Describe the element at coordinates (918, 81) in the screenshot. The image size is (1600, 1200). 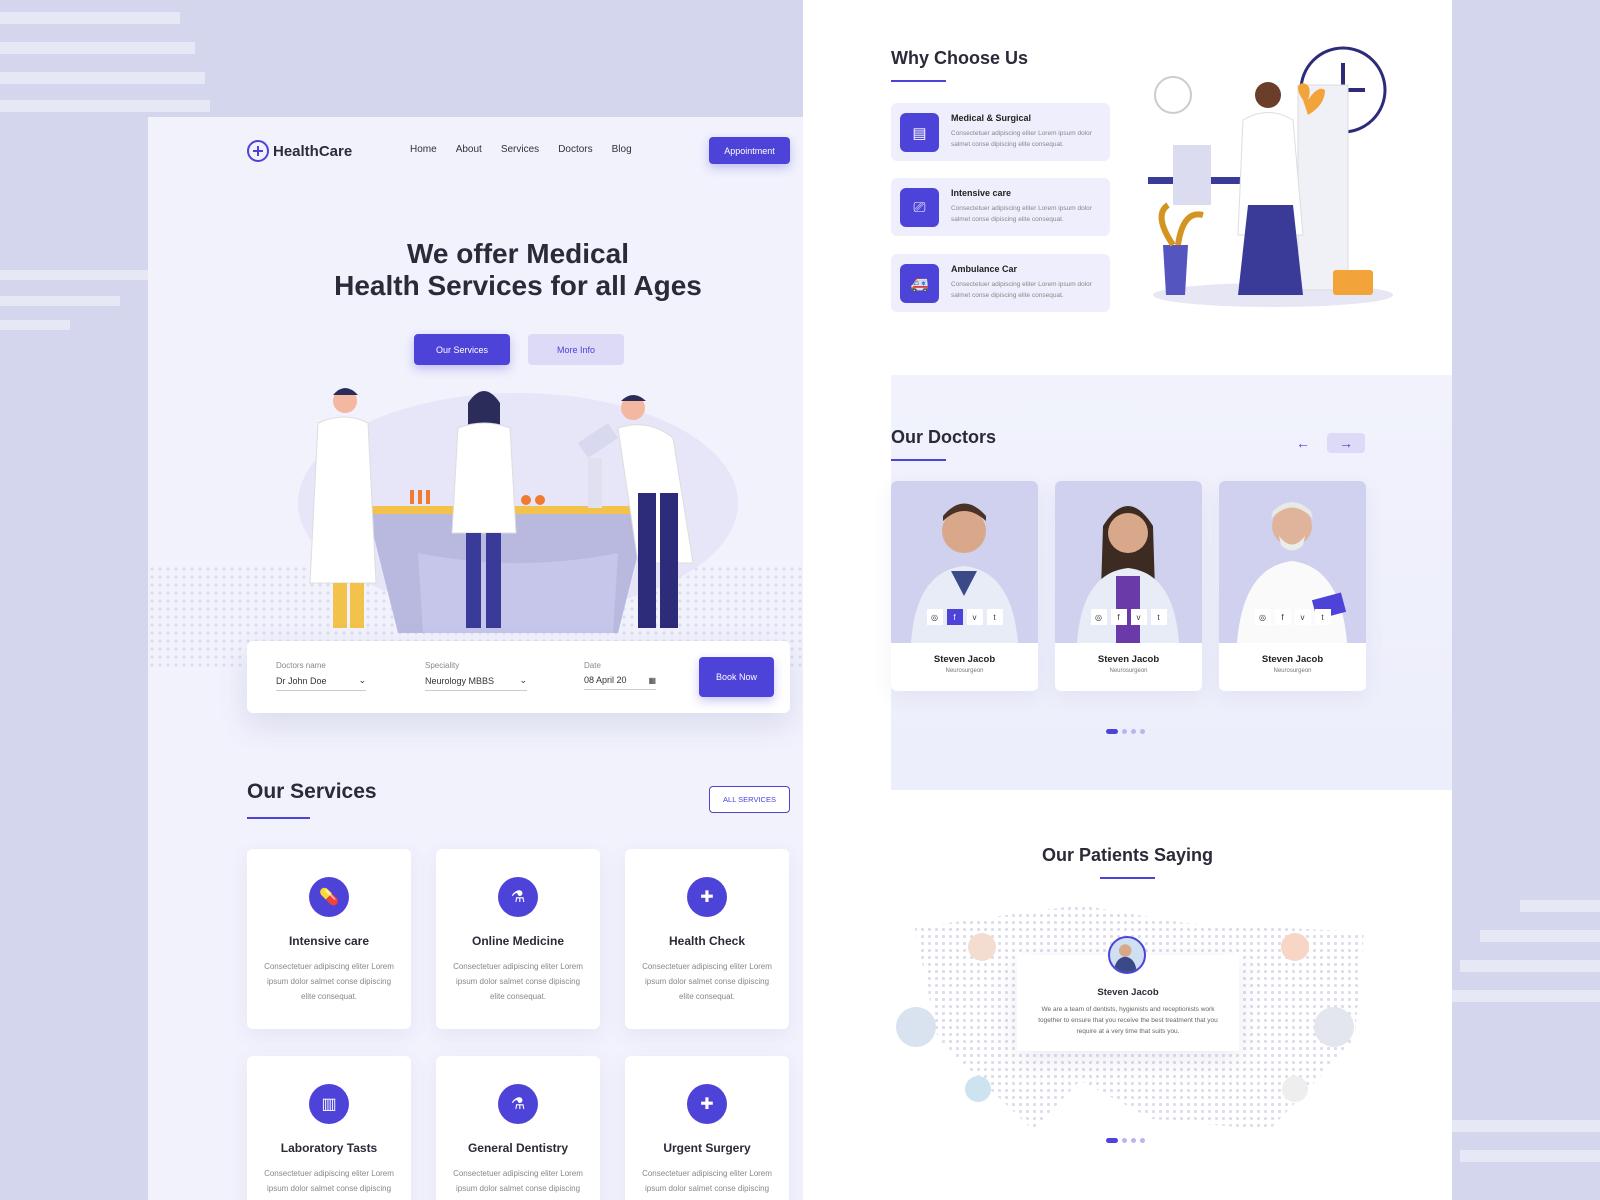
I see `why-underline` at that location.